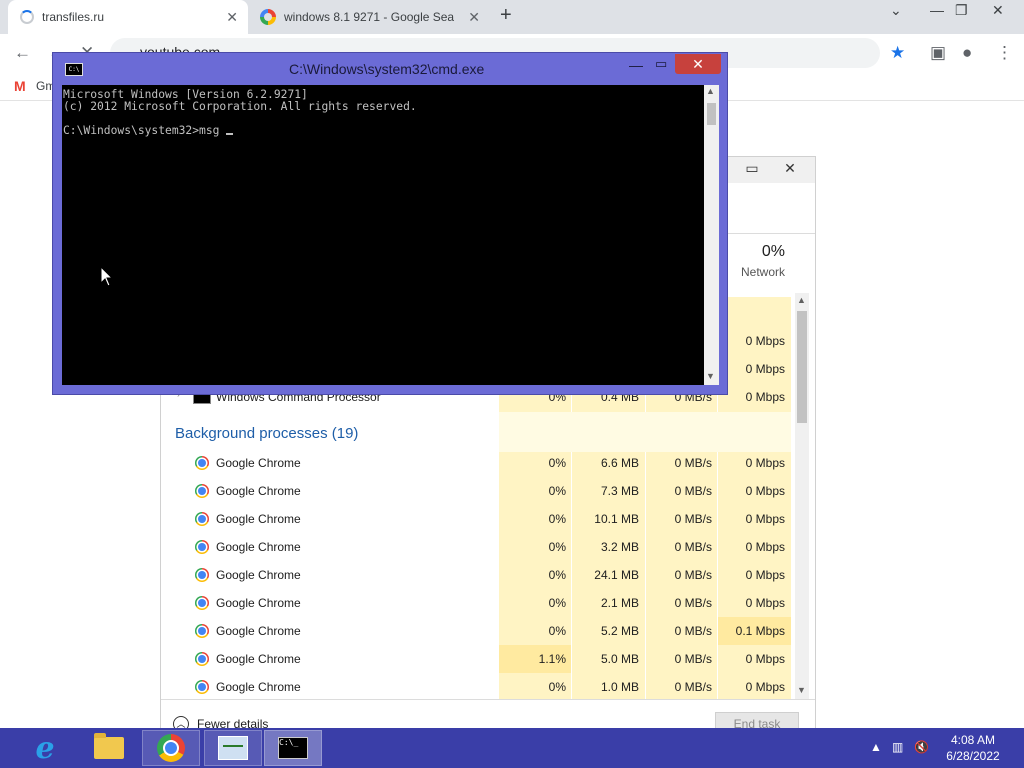 The image size is (1024, 768). I want to click on taskbar-file-explorer, so click(109, 748).